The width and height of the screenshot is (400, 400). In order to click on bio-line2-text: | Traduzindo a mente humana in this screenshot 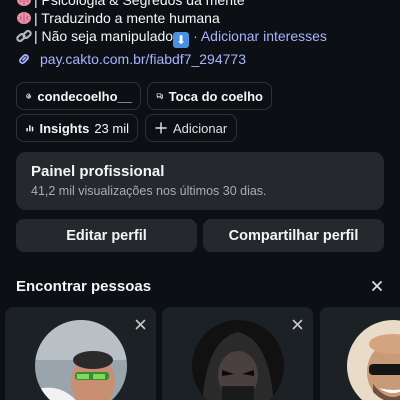, I will do `click(127, 18)`.